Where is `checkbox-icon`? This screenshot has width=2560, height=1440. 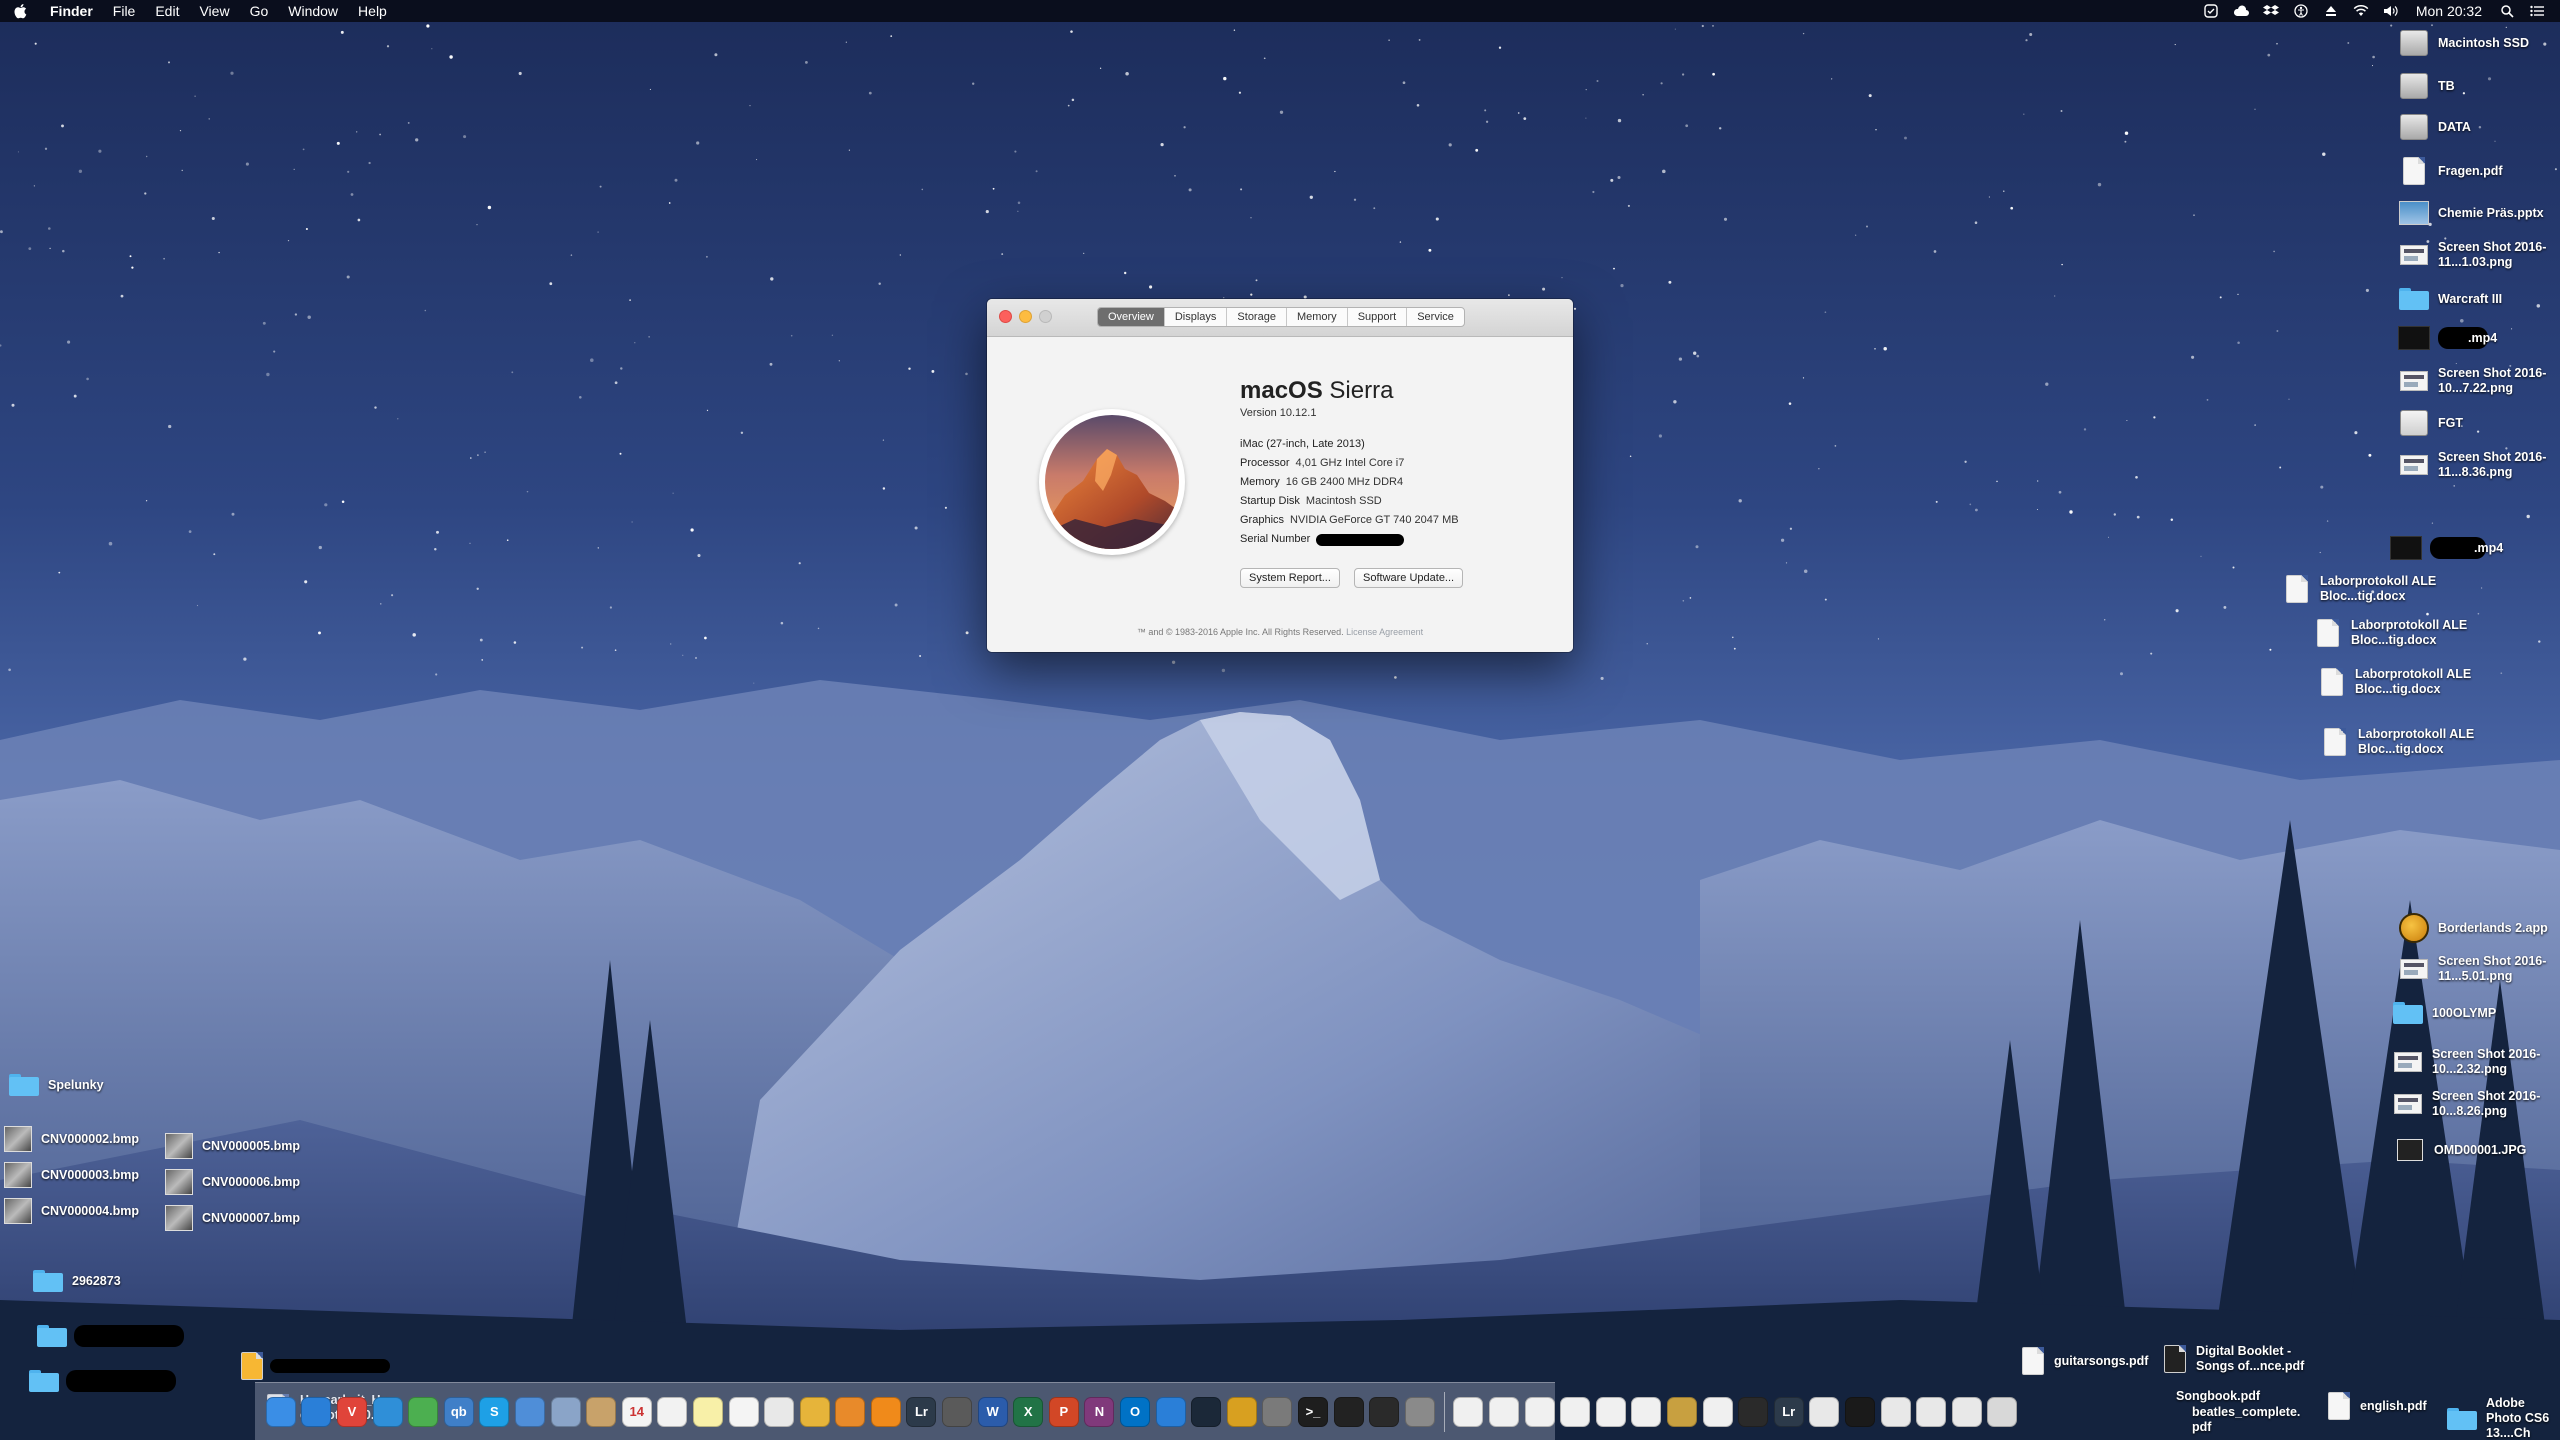
checkbox-icon is located at coordinates (2211, 11).